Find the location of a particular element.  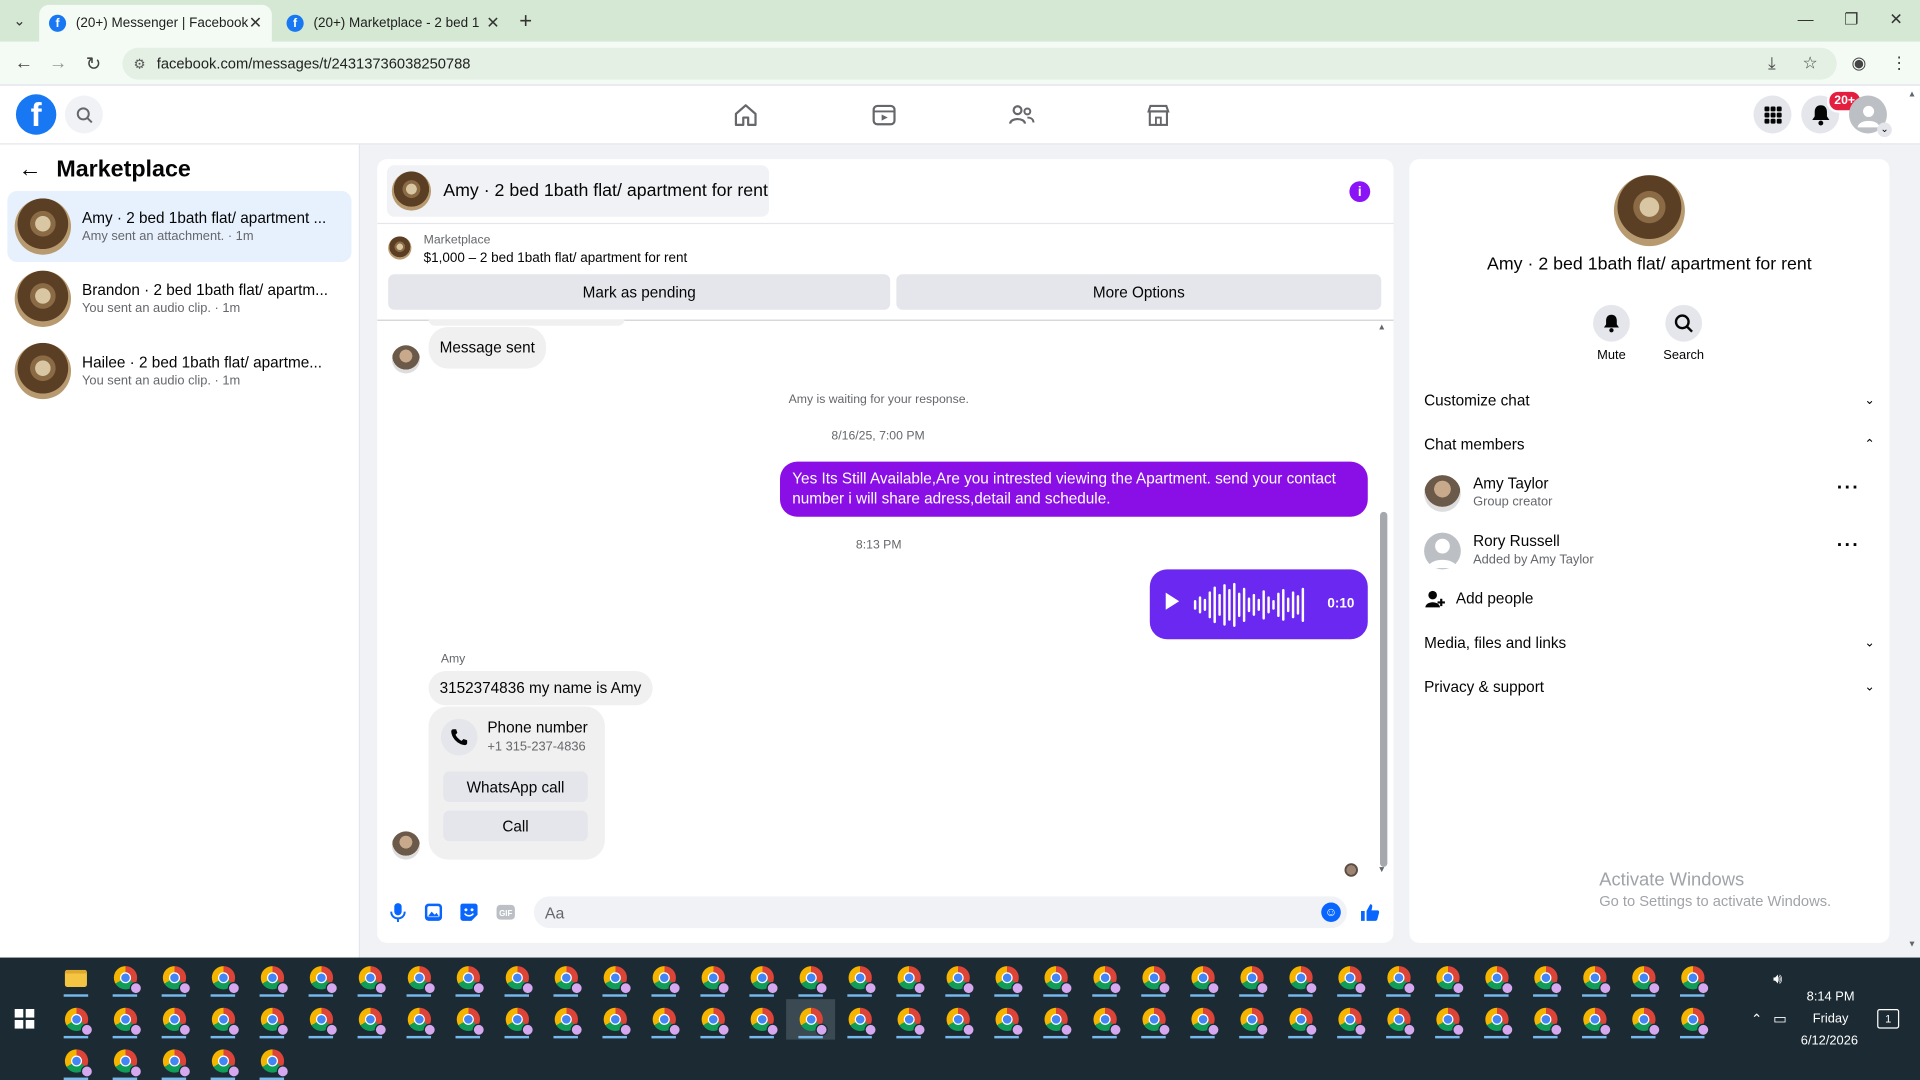

privacy-support-section: Privacy & support ⌄ is located at coordinates (1649, 686).